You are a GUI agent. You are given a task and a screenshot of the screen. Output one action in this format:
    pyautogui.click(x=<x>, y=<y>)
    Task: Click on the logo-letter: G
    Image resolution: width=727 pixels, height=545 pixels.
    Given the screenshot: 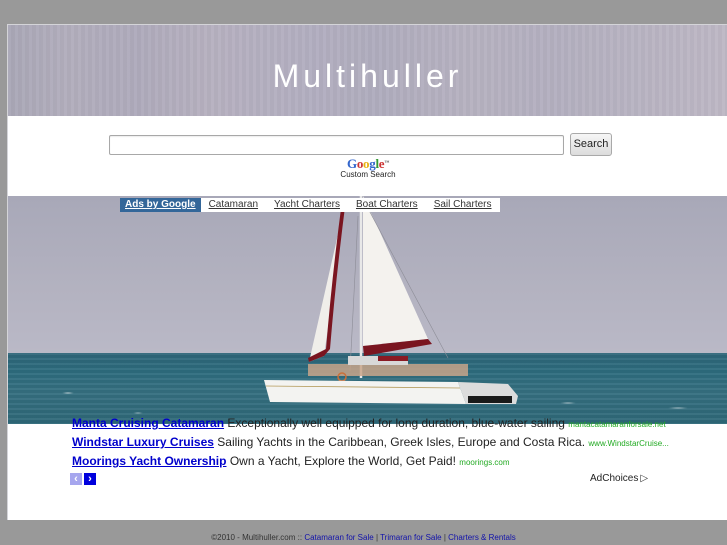 What is the action you would take?
    pyautogui.click(x=352, y=163)
    